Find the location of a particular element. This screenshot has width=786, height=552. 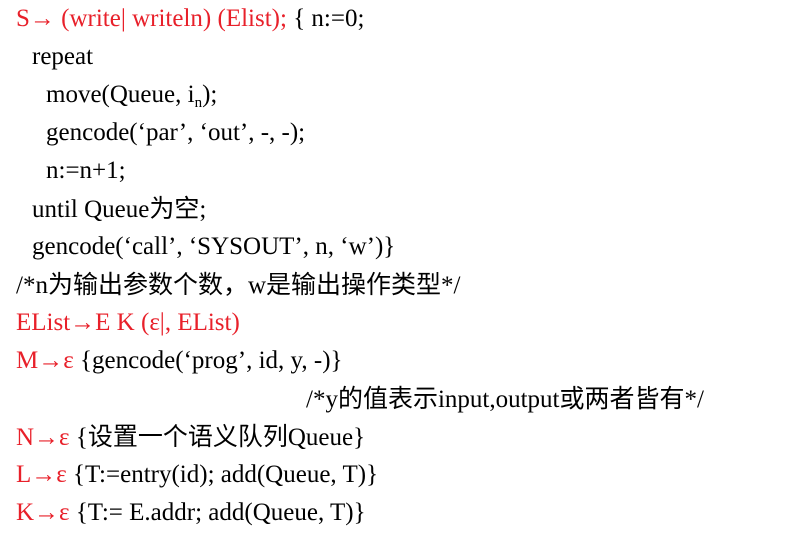

comment-cjk: 或两者皆有 is located at coordinates (622, 398).